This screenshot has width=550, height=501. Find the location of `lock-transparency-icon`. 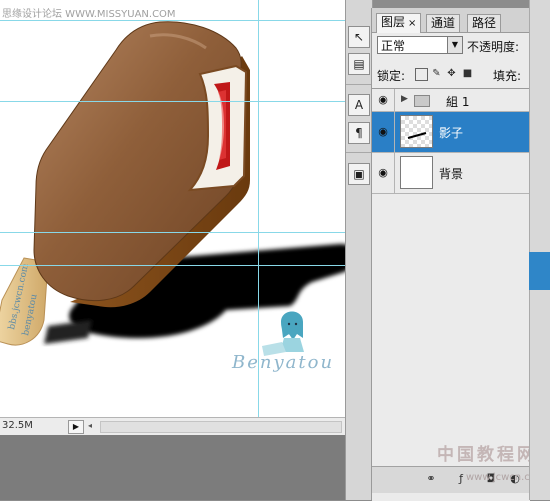

lock-transparency-icon is located at coordinates (421, 74).